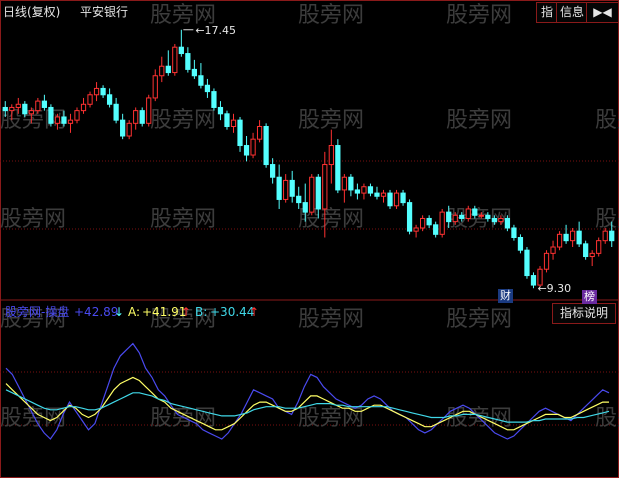 The image size is (619, 478). Describe the element at coordinates (215, 30) in the screenshot. I see `max-price-label: ←17.45` at that location.